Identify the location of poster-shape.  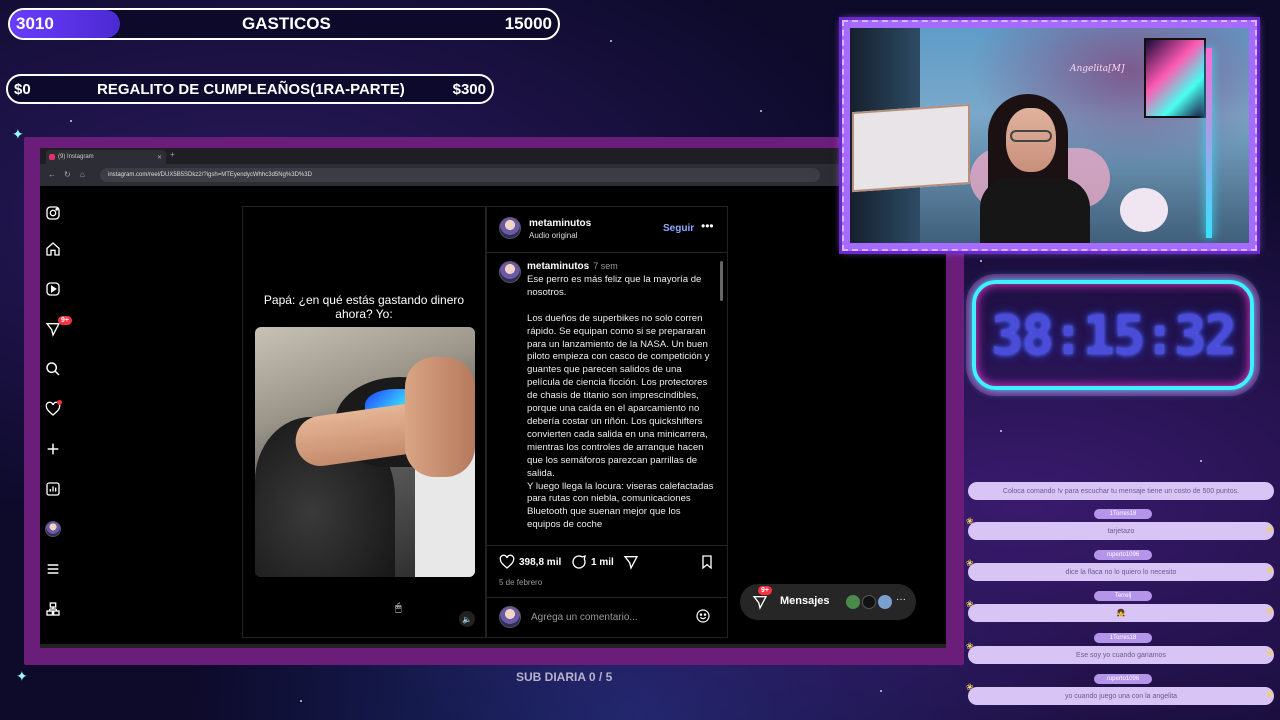
(1175, 78).